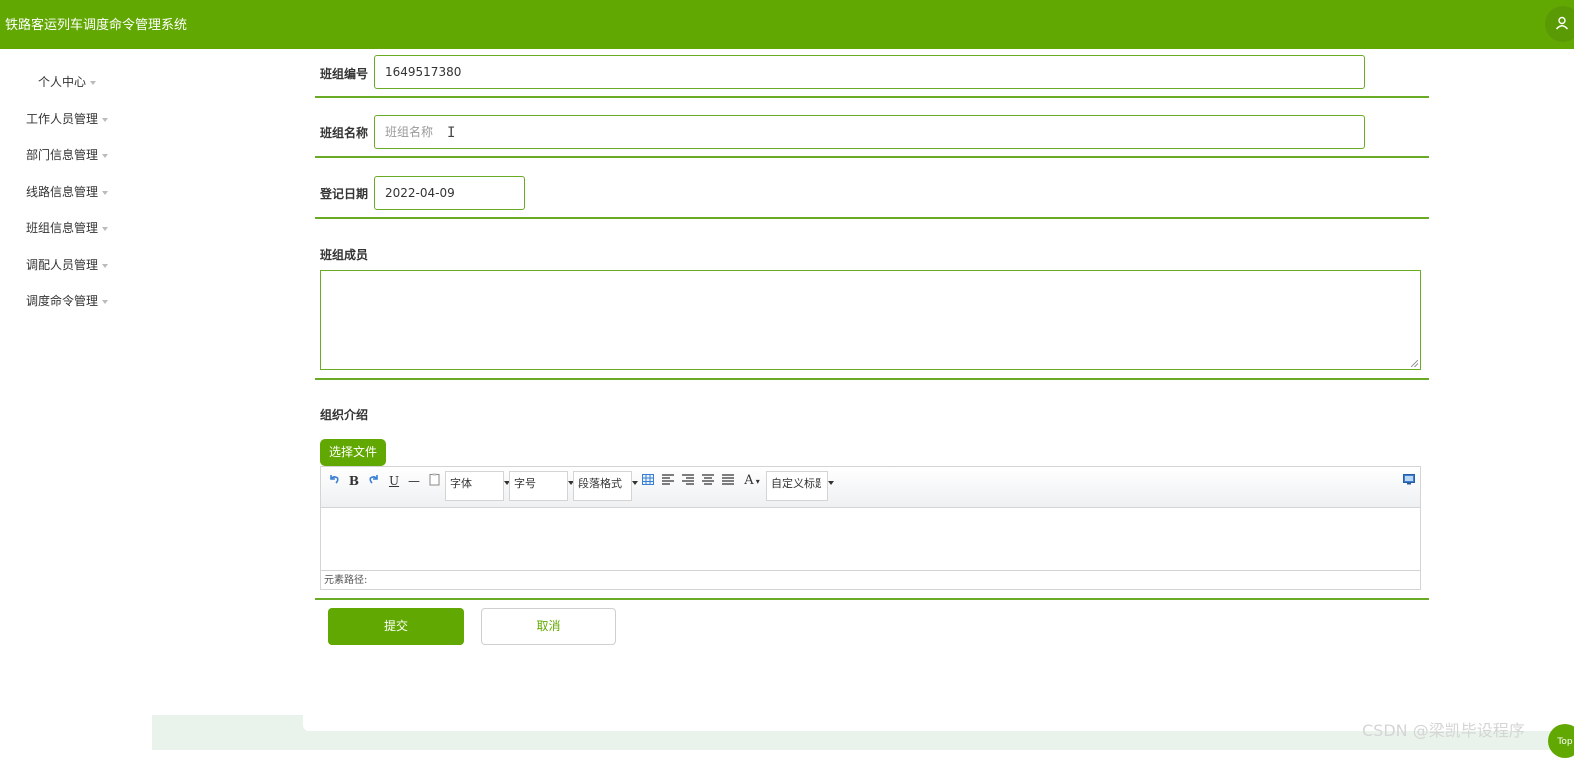  What do you see at coordinates (451, 133) in the screenshot?
I see `text-cursor-icon: I` at bounding box center [451, 133].